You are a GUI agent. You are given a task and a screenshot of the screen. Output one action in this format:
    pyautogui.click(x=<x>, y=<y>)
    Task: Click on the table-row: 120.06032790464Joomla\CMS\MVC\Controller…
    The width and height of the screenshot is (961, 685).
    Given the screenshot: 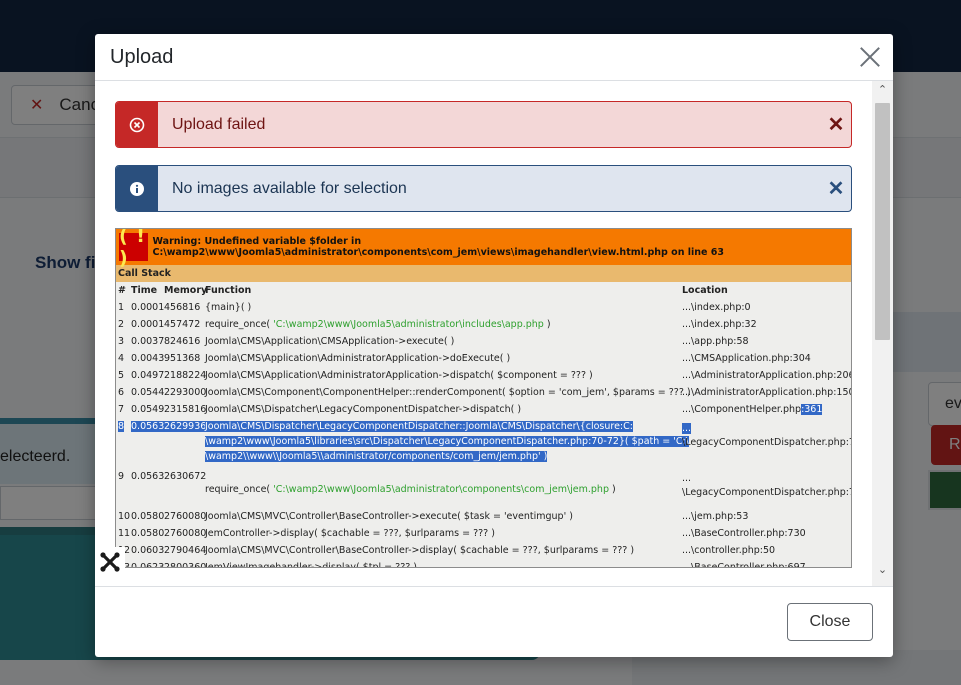 What is the action you would take?
    pyautogui.click(x=483, y=550)
    